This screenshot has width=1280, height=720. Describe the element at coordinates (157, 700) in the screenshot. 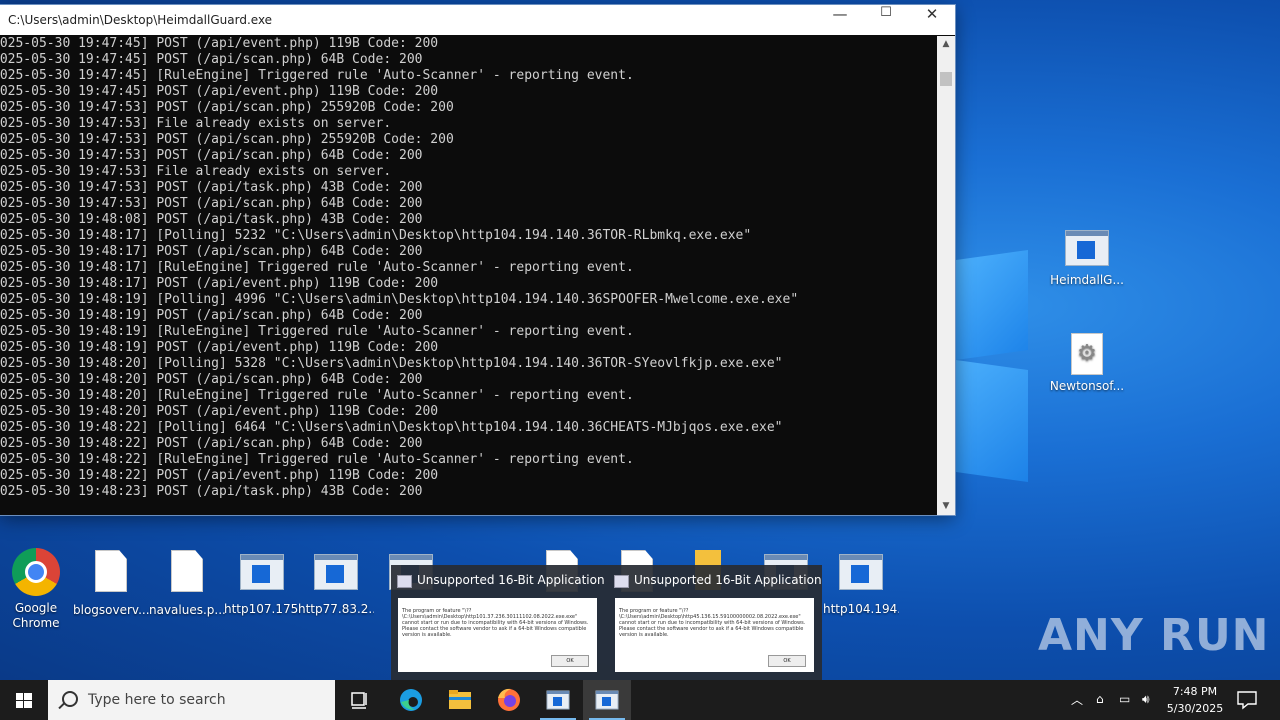

I see `search-placeholder: Type here to search` at that location.